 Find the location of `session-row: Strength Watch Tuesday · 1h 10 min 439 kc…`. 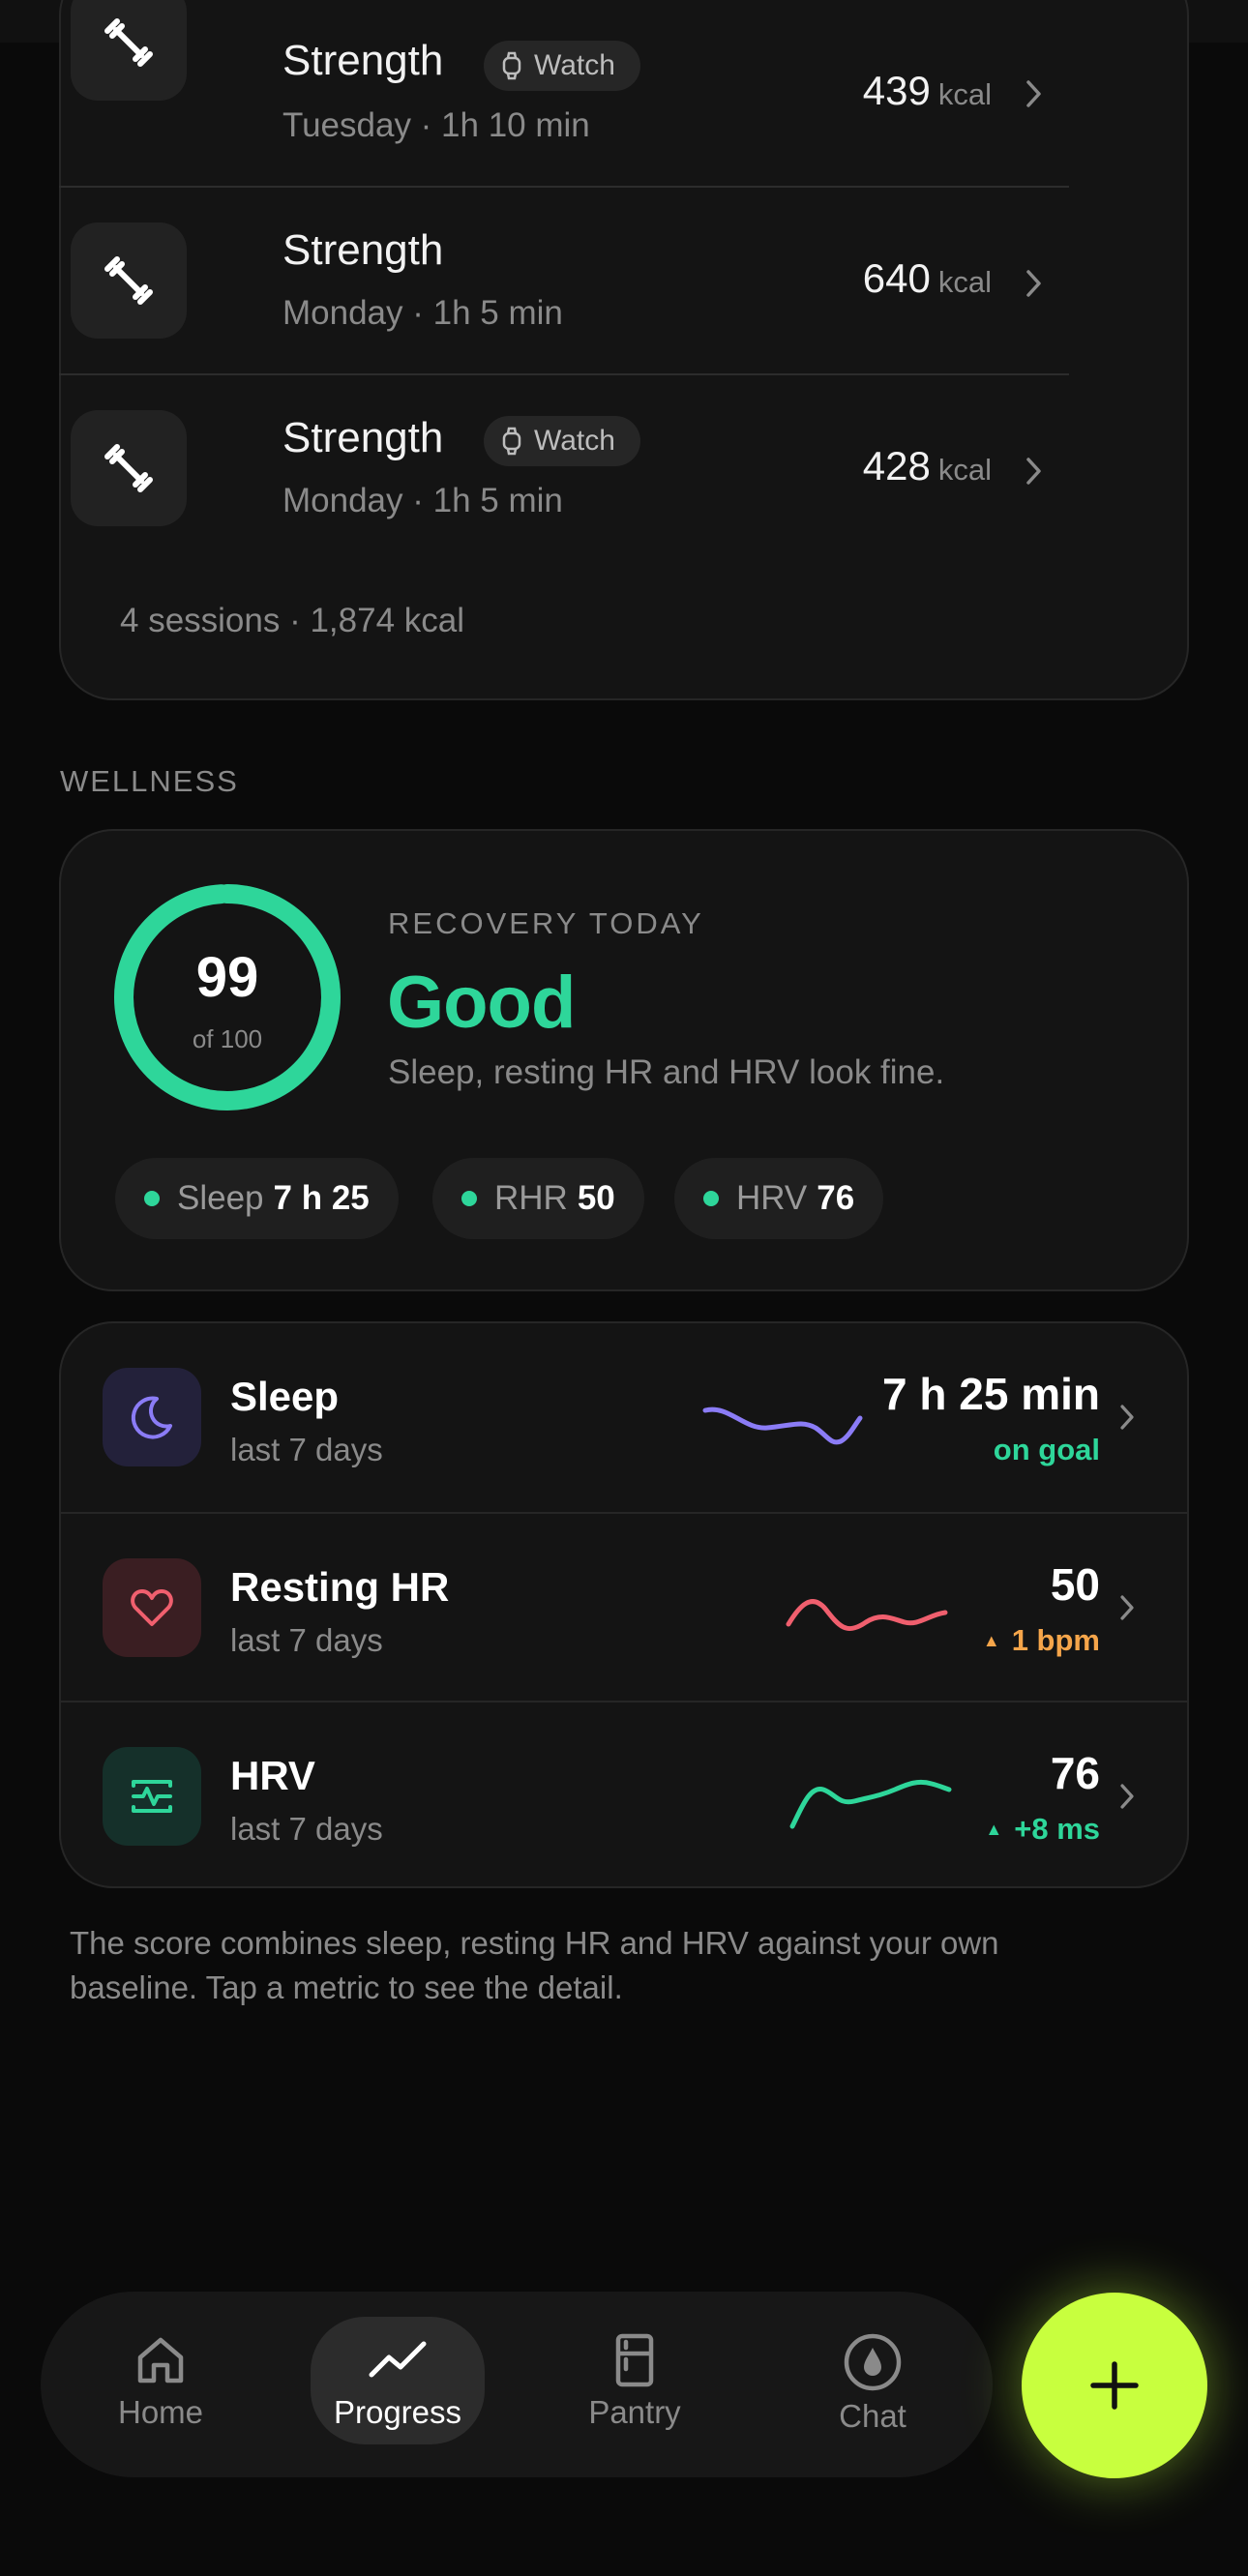

session-row: Strength Watch Tuesday · 1h 10 min 439 kc… is located at coordinates (564, 94).